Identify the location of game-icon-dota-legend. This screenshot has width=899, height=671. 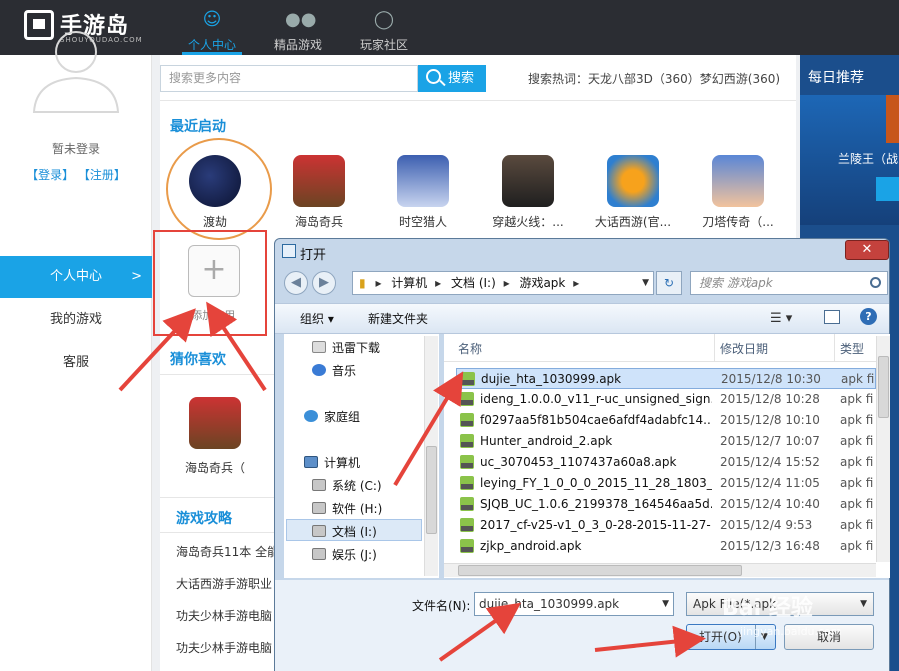
(738, 181).